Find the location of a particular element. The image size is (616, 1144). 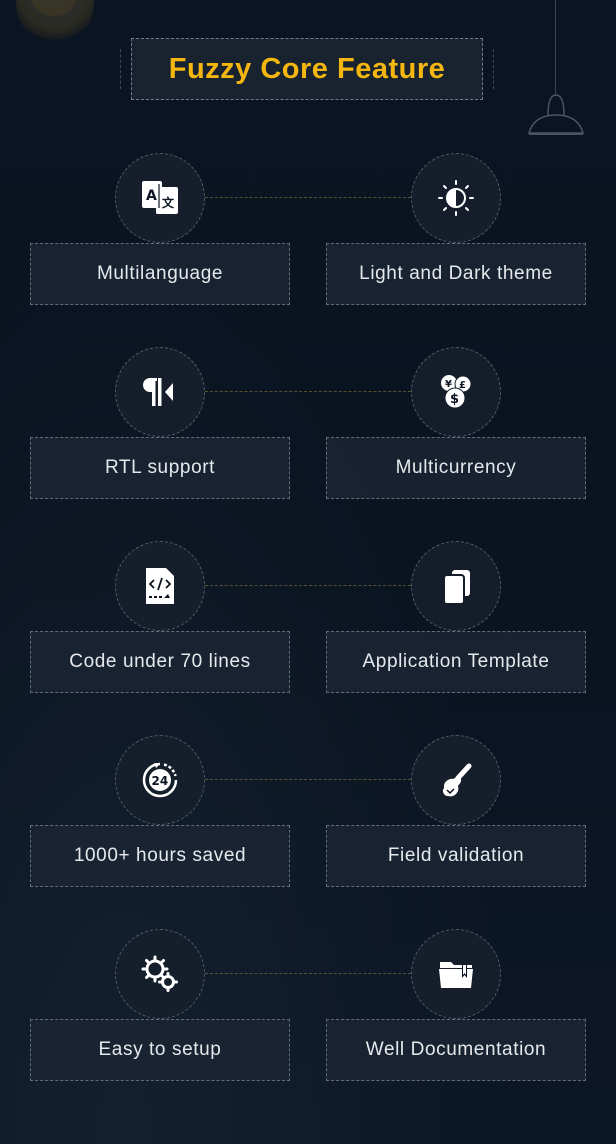

folder-bookmark-icon is located at coordinates (456, 975).